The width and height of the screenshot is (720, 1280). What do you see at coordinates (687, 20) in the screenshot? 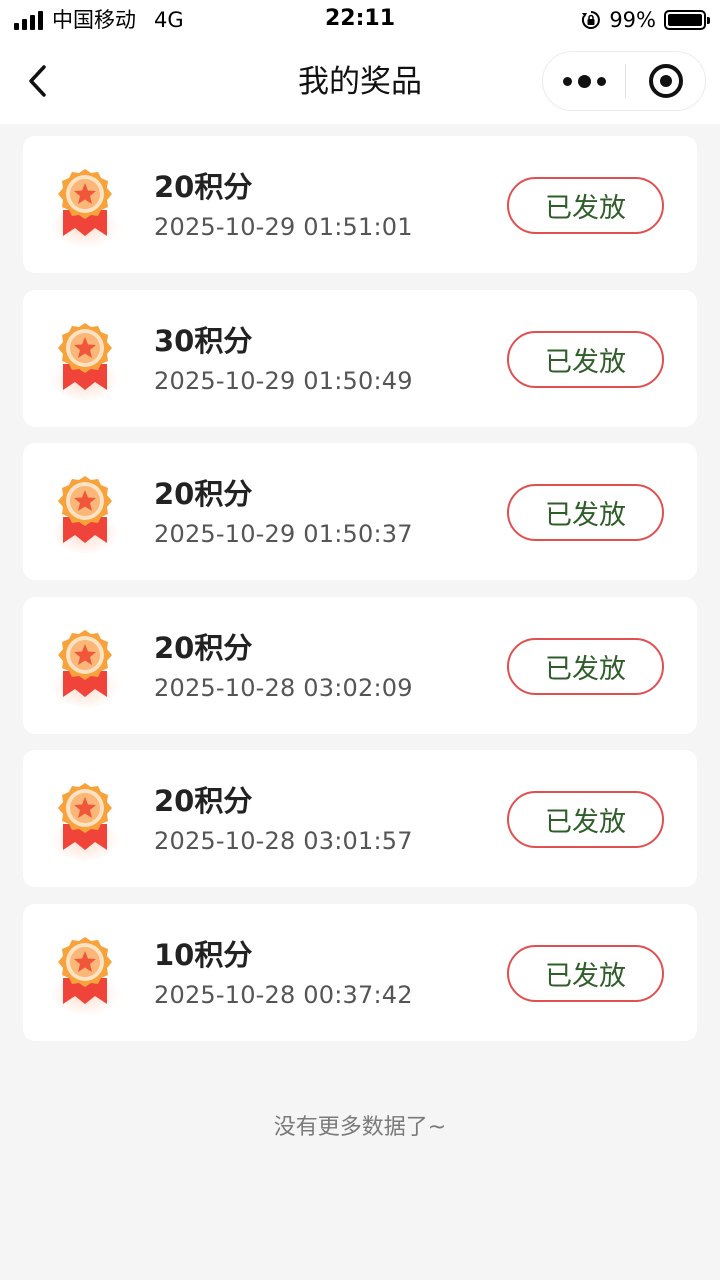
I see `battery-icon` at bounding box center [687, 20].